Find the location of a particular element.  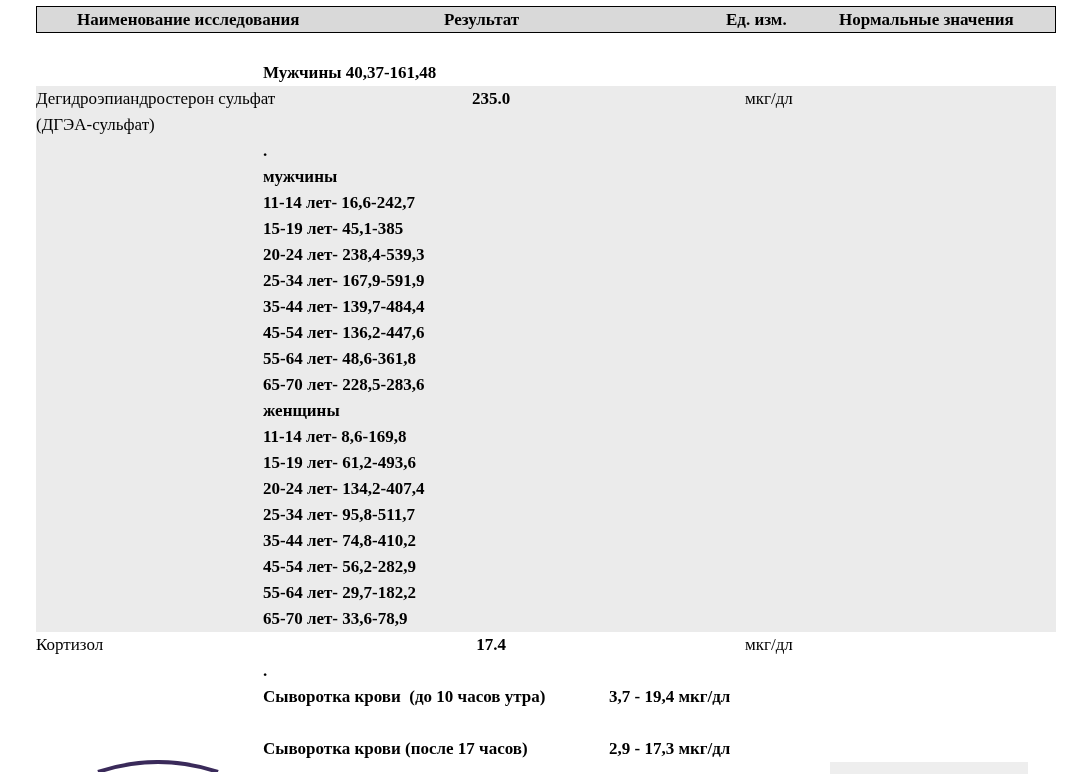

normal-values-text: 25-34 лет- 95,8-511,7 is located at coordinates (339, 514).